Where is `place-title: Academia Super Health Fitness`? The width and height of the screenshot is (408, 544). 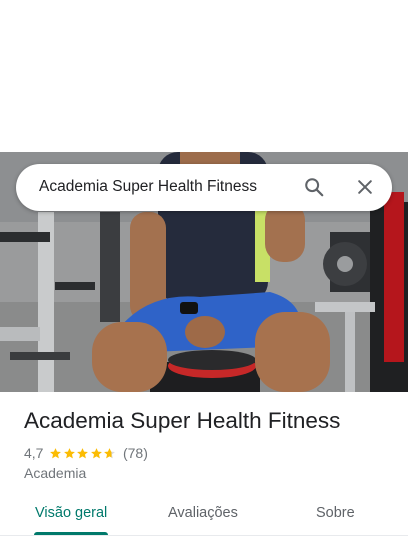 place-title: Academia Super Health Fitness is located at coordinates (182, 420).